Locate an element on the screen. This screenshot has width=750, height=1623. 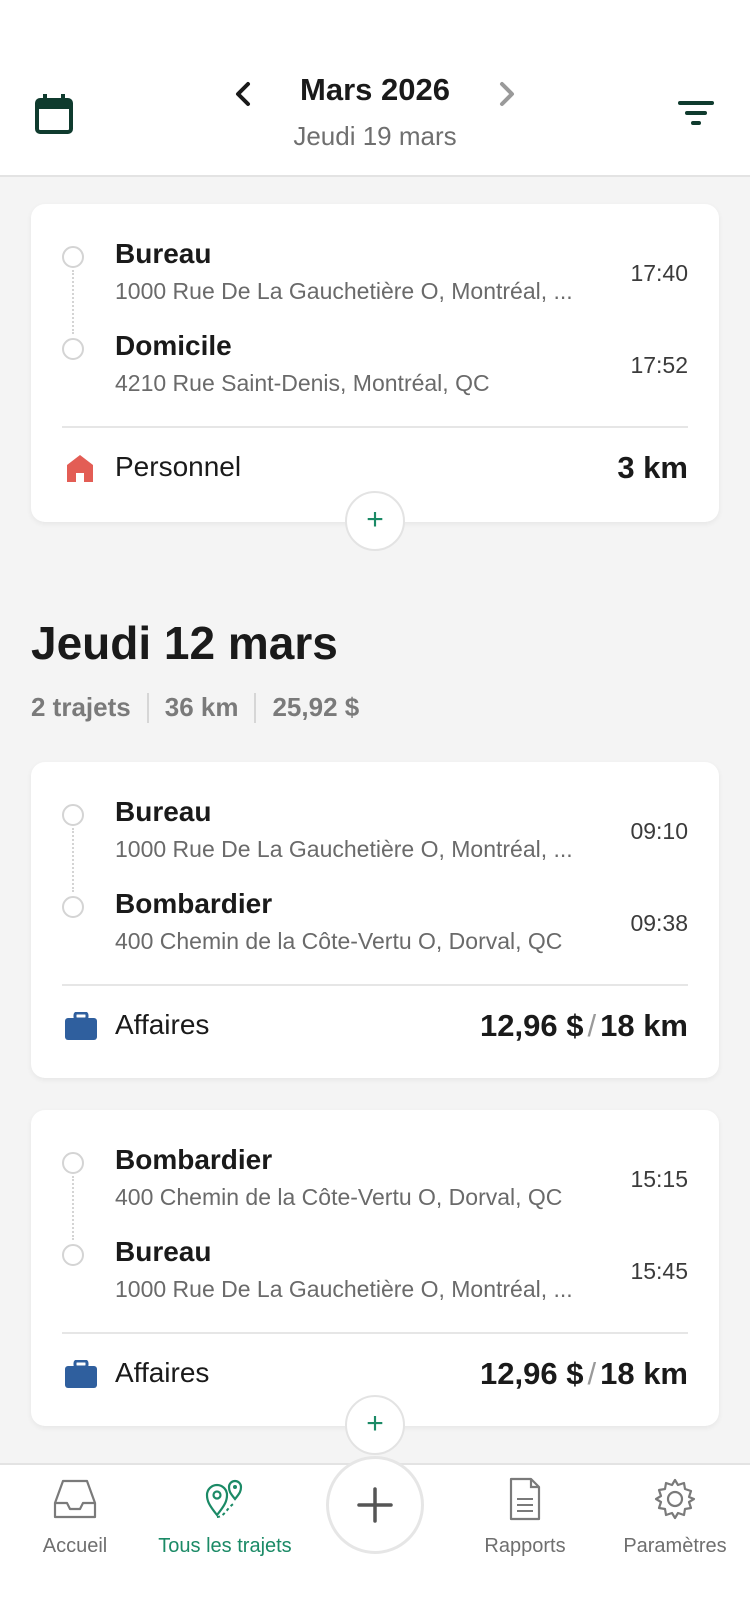
stop-time: 15:15 is located at coordinates (659, 1179).